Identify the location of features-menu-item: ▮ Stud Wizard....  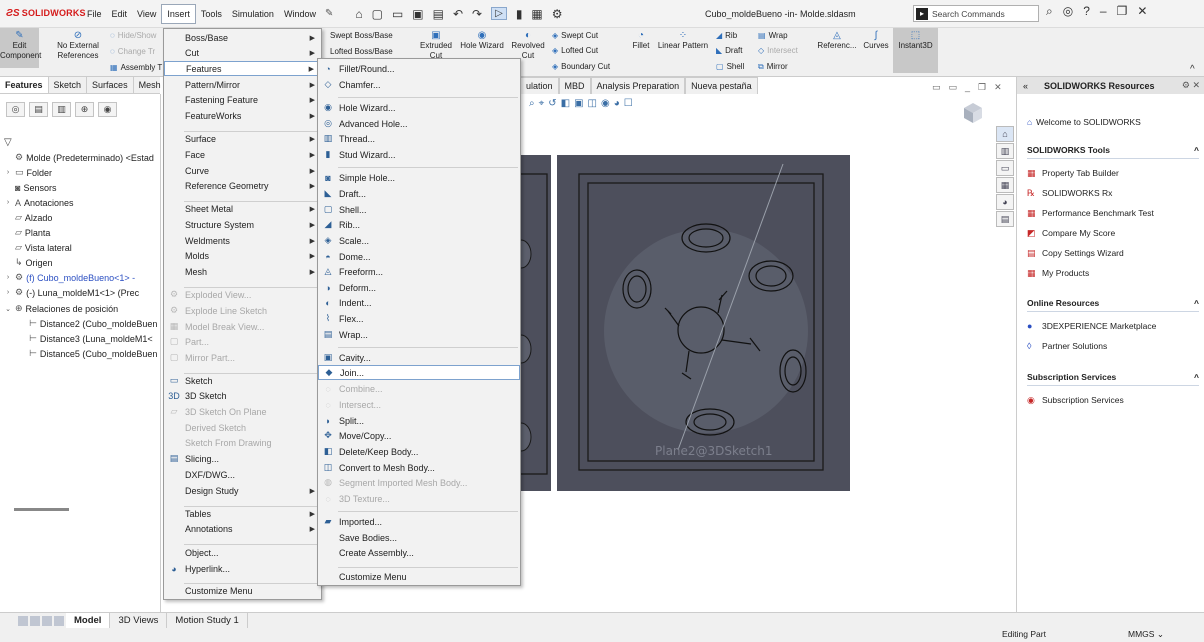
(419, 154).